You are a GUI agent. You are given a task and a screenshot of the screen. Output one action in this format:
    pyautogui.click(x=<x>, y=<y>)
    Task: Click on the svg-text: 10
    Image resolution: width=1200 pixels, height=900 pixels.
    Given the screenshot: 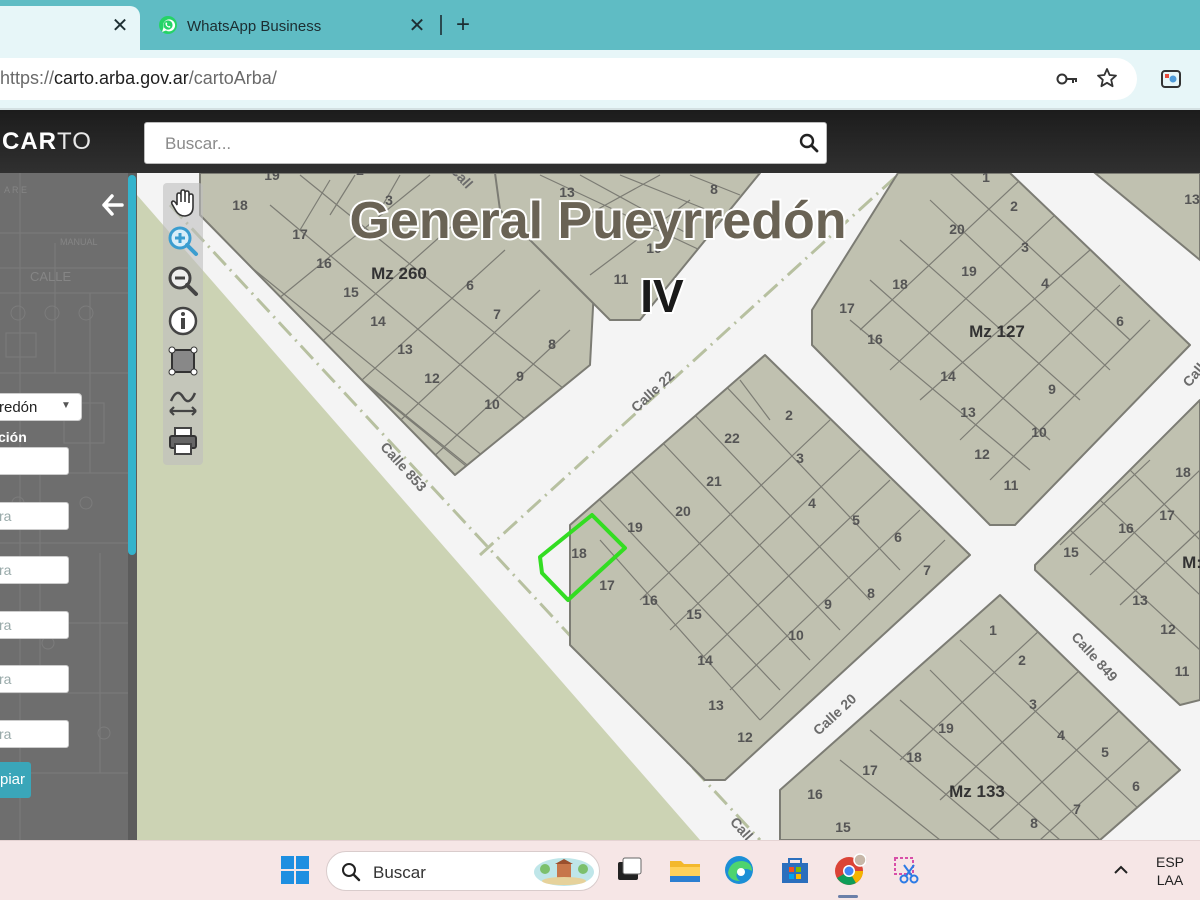 What is the action you would take?
    pyautogui.click(x=492, y=404)
    